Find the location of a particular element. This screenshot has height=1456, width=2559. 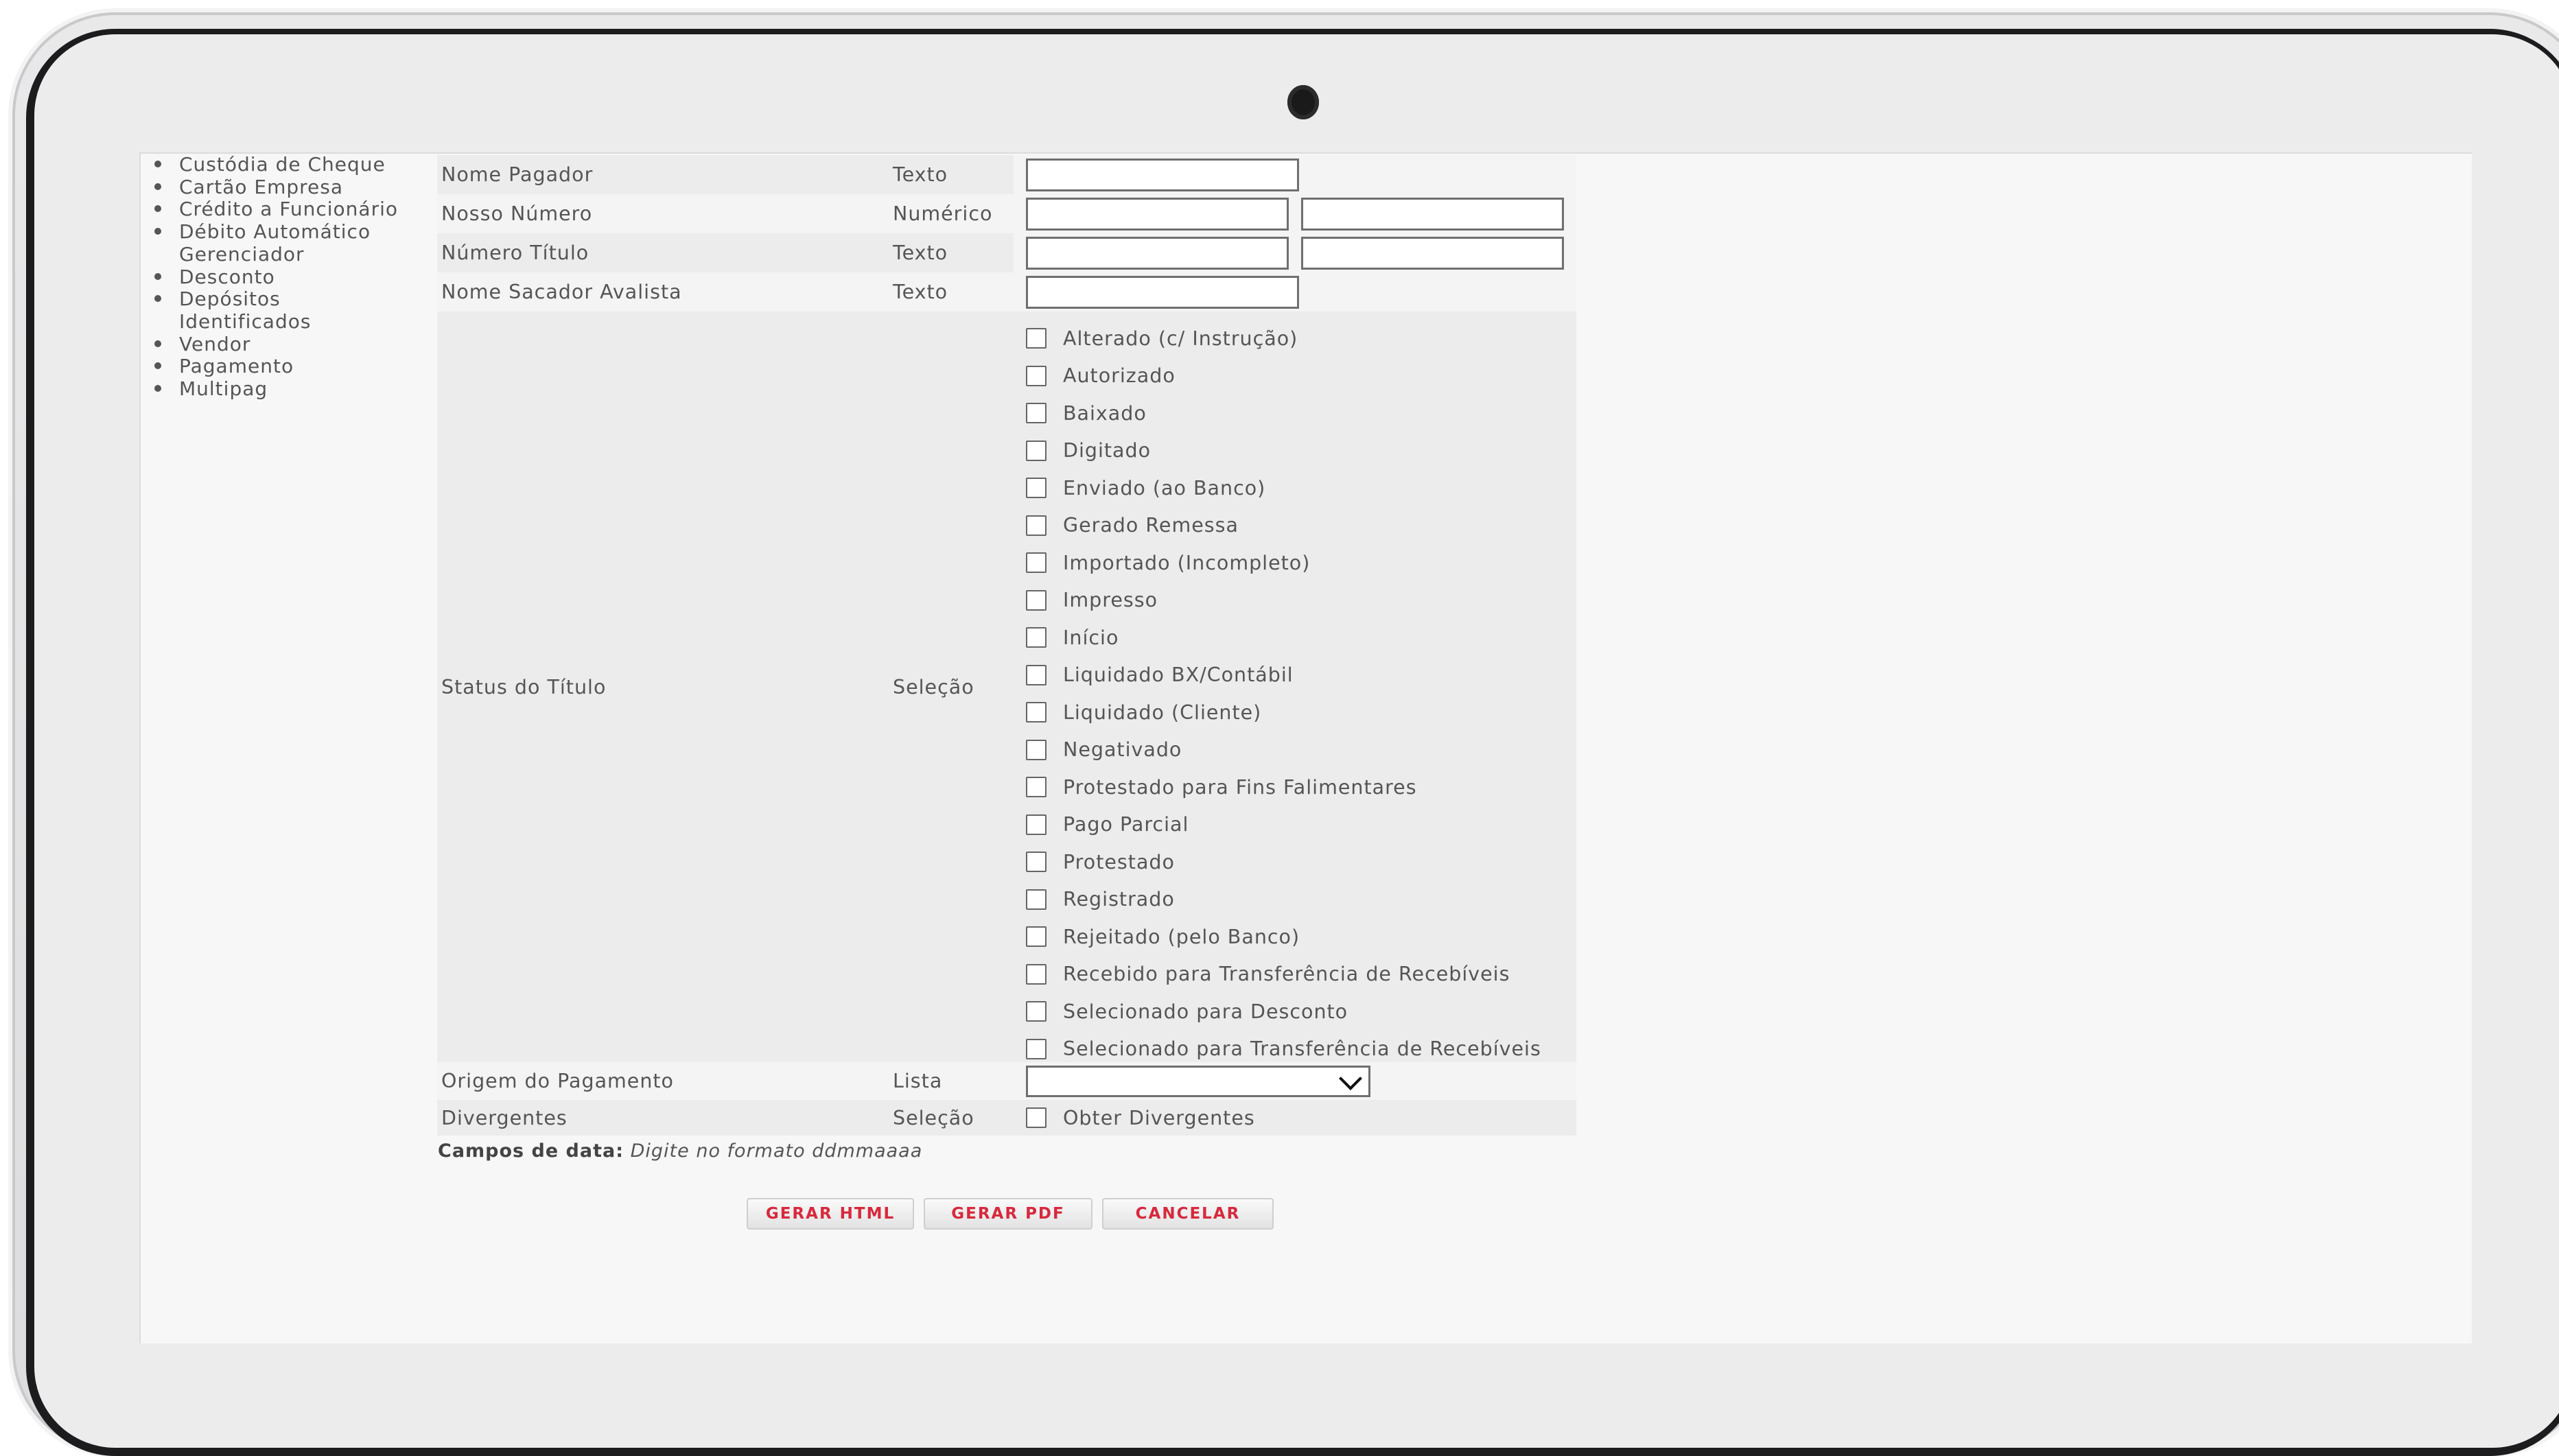

form-row-origem-do-pagamento: Origem do Pagamento Lista is located at coordinates (1006, 1081).